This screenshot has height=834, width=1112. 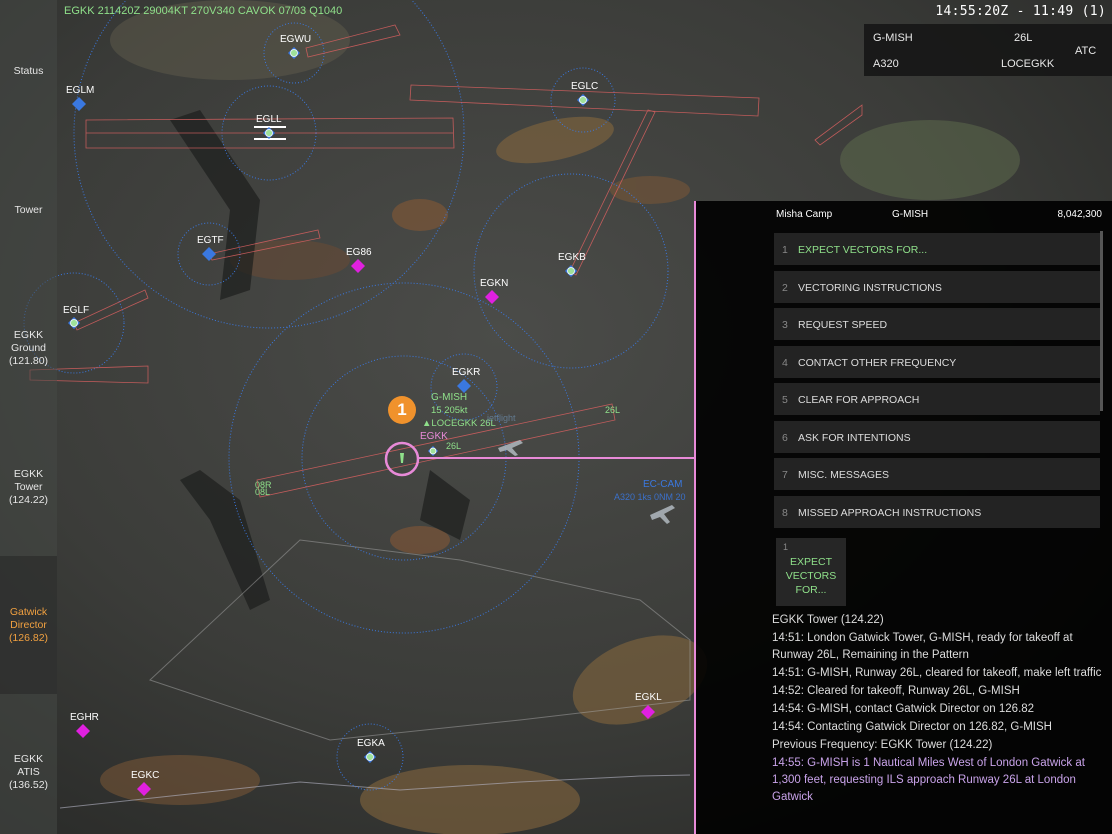 I want to click on label-egka: EGKA, so click(x=371, y=743).